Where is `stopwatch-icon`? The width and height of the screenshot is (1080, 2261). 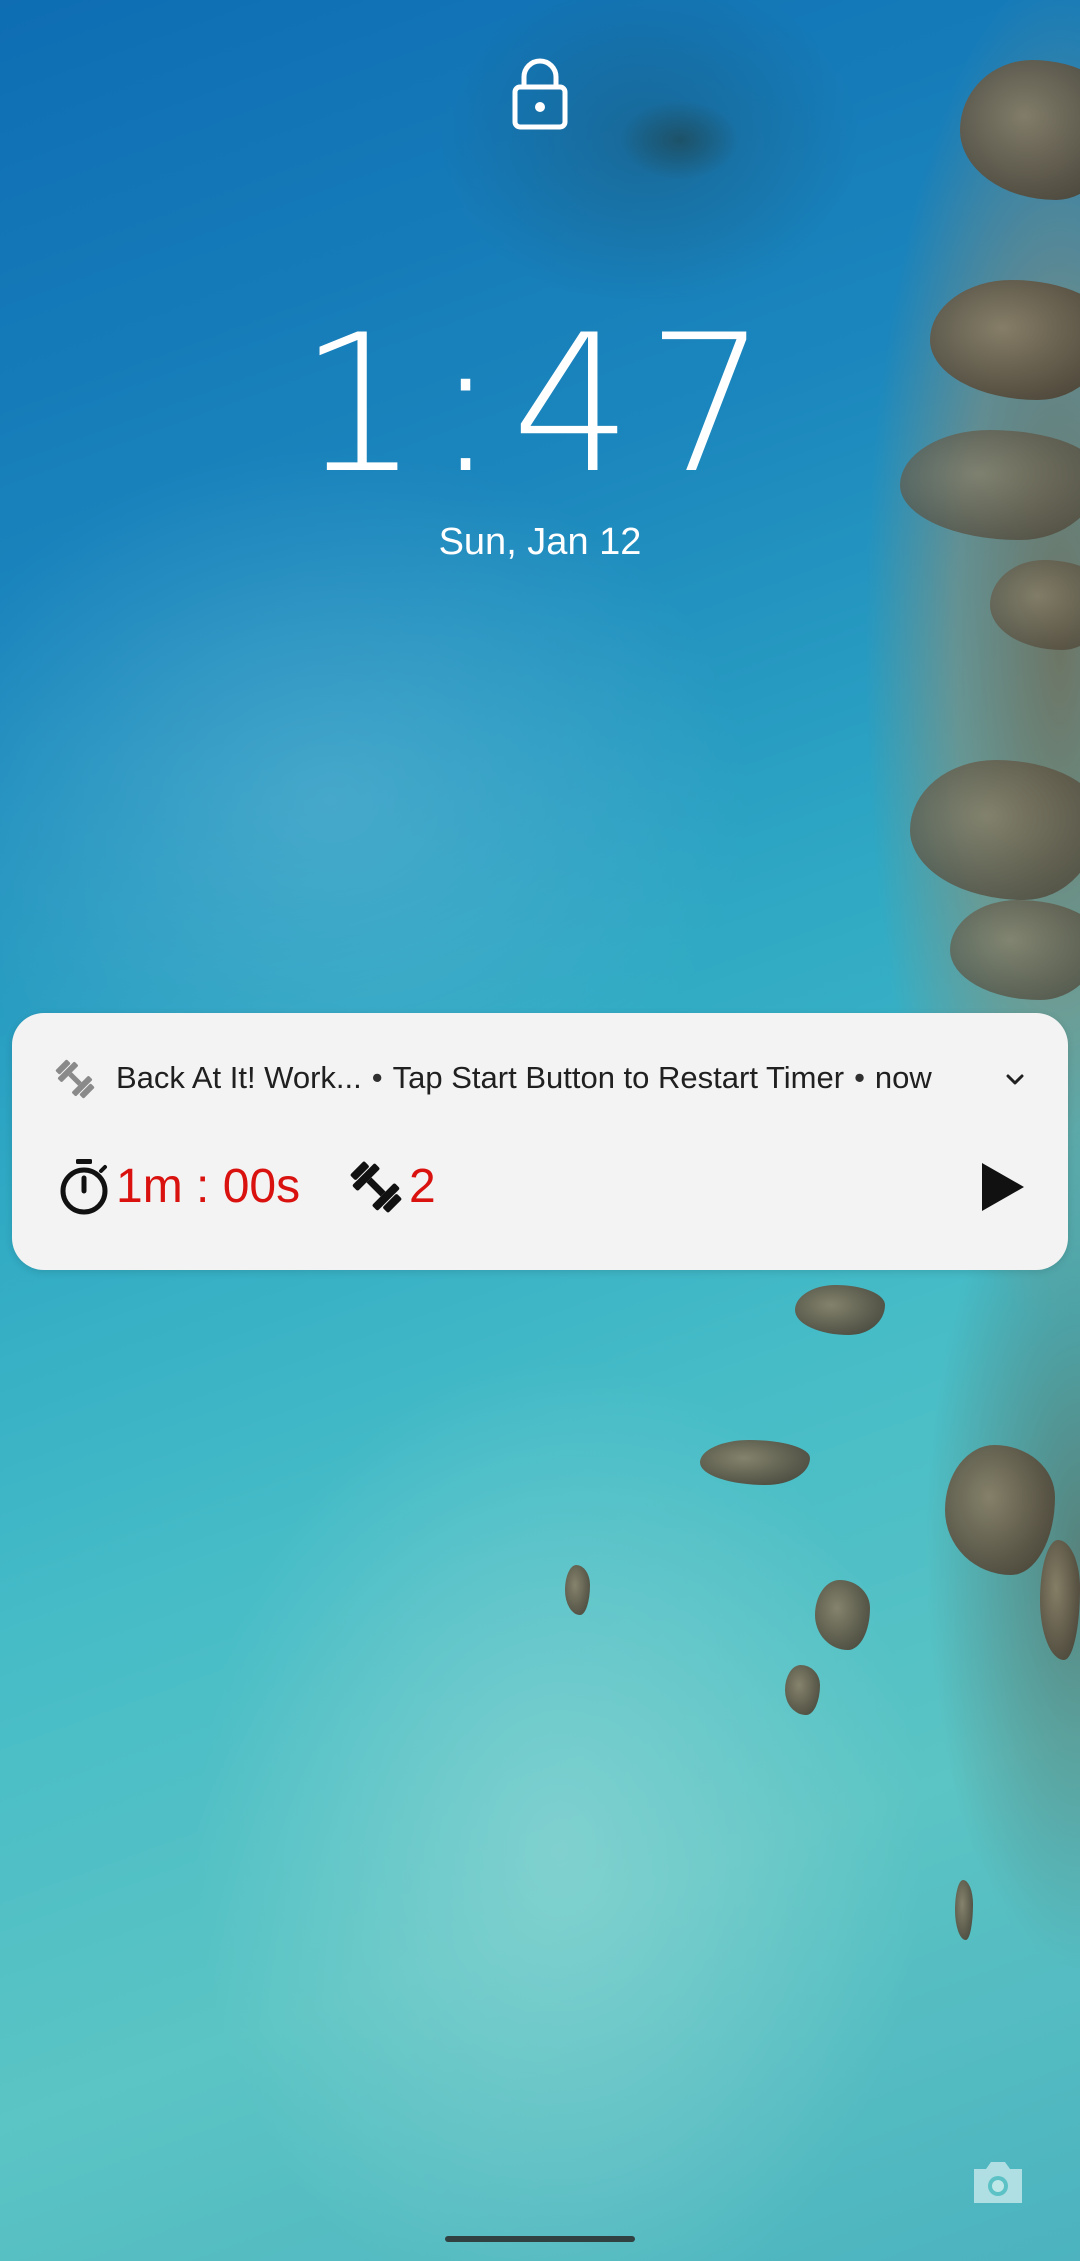 stopwatch-icon is located at coordinates (84, 1187).